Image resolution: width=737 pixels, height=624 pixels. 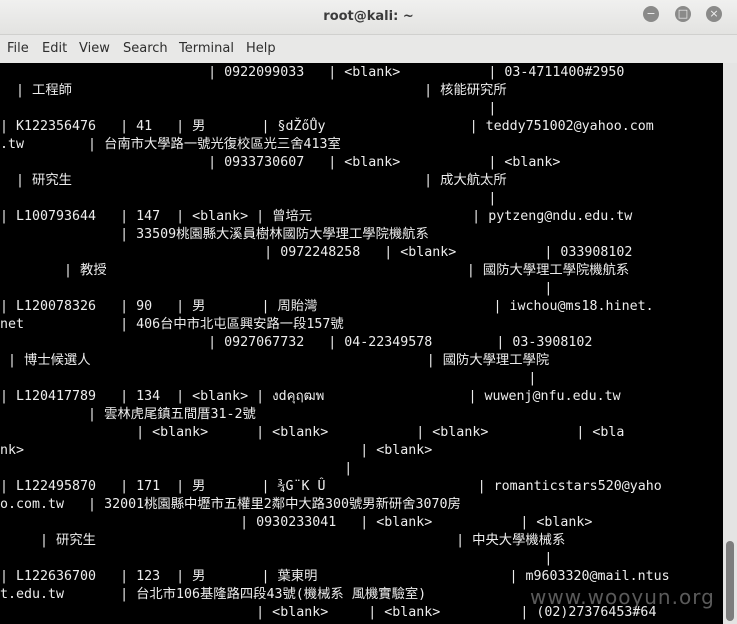 I want to click on menu-edit: Edit, so click(x=54, y=48).